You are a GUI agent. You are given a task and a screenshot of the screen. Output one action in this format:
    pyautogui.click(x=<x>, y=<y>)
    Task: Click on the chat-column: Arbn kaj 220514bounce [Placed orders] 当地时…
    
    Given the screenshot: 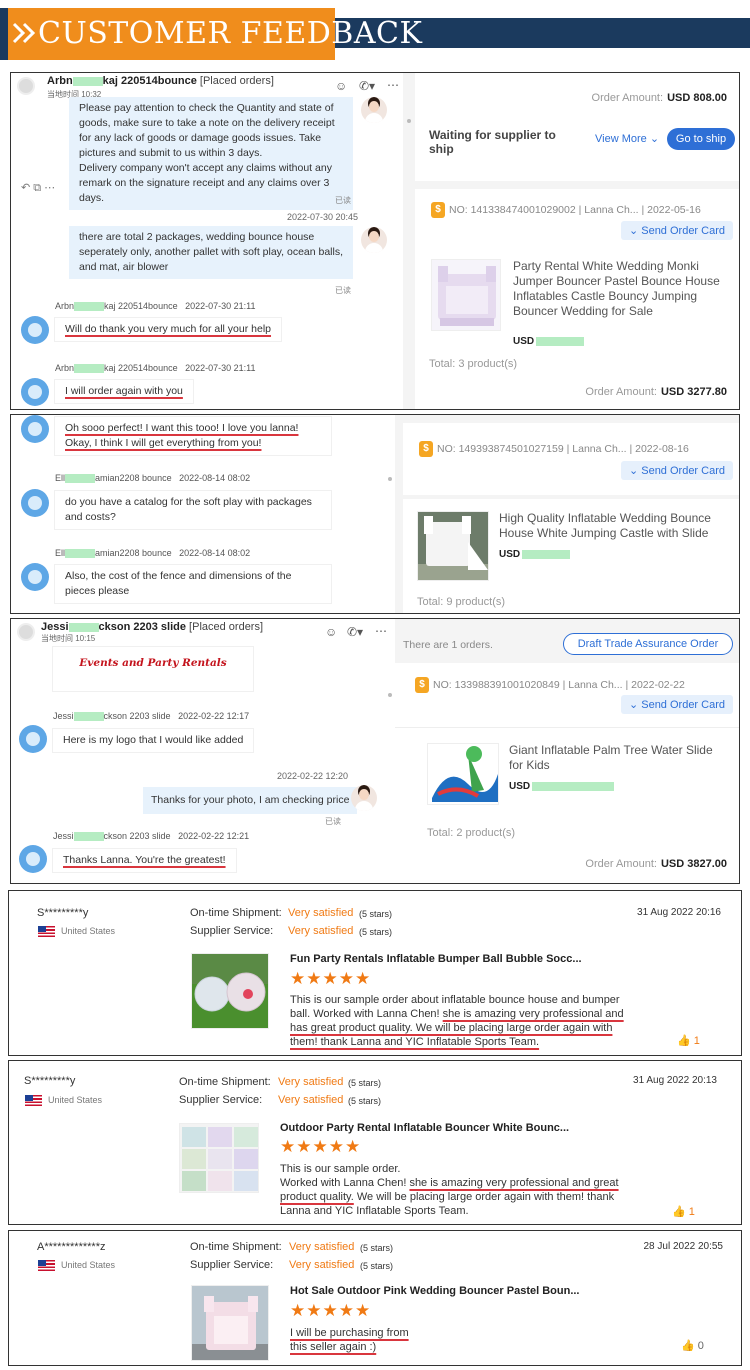 What is the action you would take?
    pyautogui.click(x=206, y=241)
    